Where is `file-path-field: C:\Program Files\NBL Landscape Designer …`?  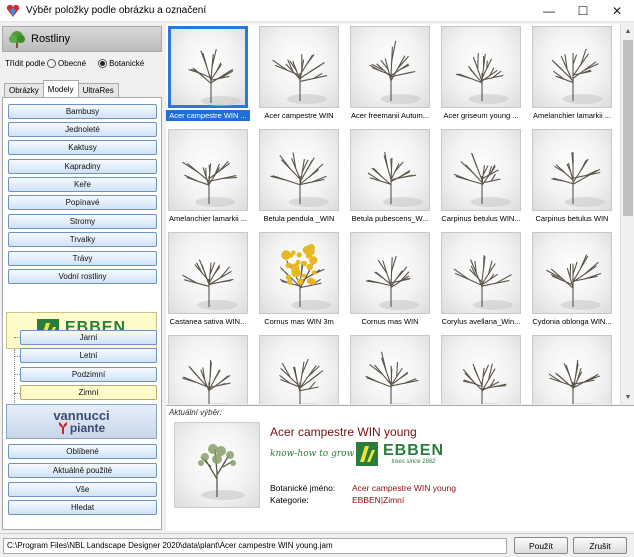 file-path-field: C:\Program Files\NBL Landscape Designer … is located at coordinates (255, 546).